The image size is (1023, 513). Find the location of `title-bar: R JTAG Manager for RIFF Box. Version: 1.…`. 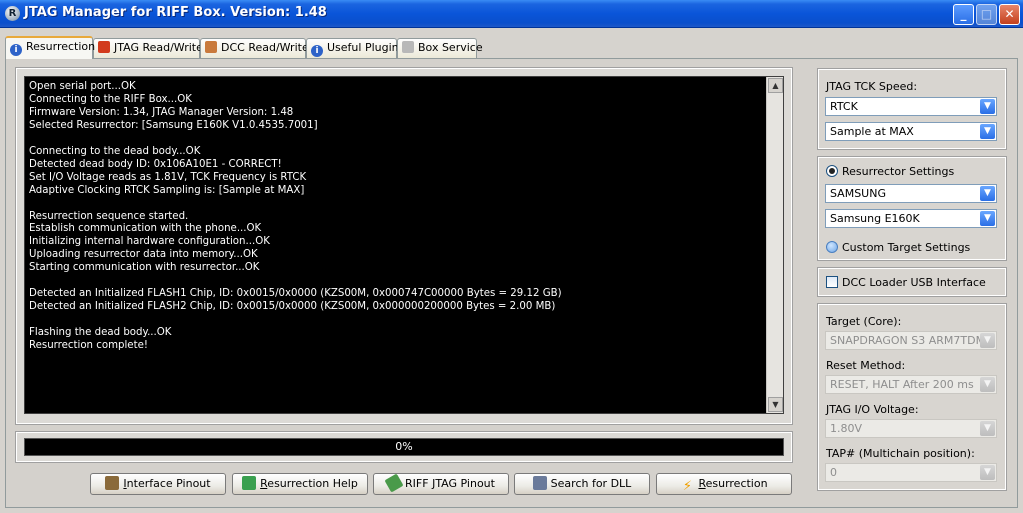

title-bar: R JTAG Manager for RIFF Box. Version: 1.… is located at coordinates (511, 14).